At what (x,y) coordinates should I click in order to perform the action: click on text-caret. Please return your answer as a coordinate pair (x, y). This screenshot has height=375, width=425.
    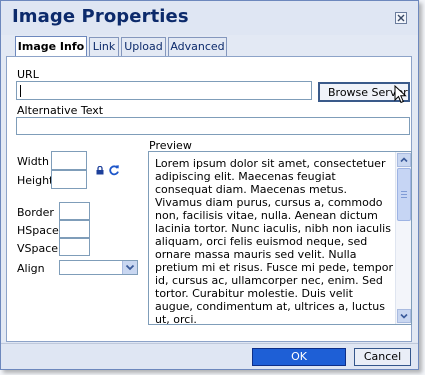
    Looking at the image, I should click on (20, 91).